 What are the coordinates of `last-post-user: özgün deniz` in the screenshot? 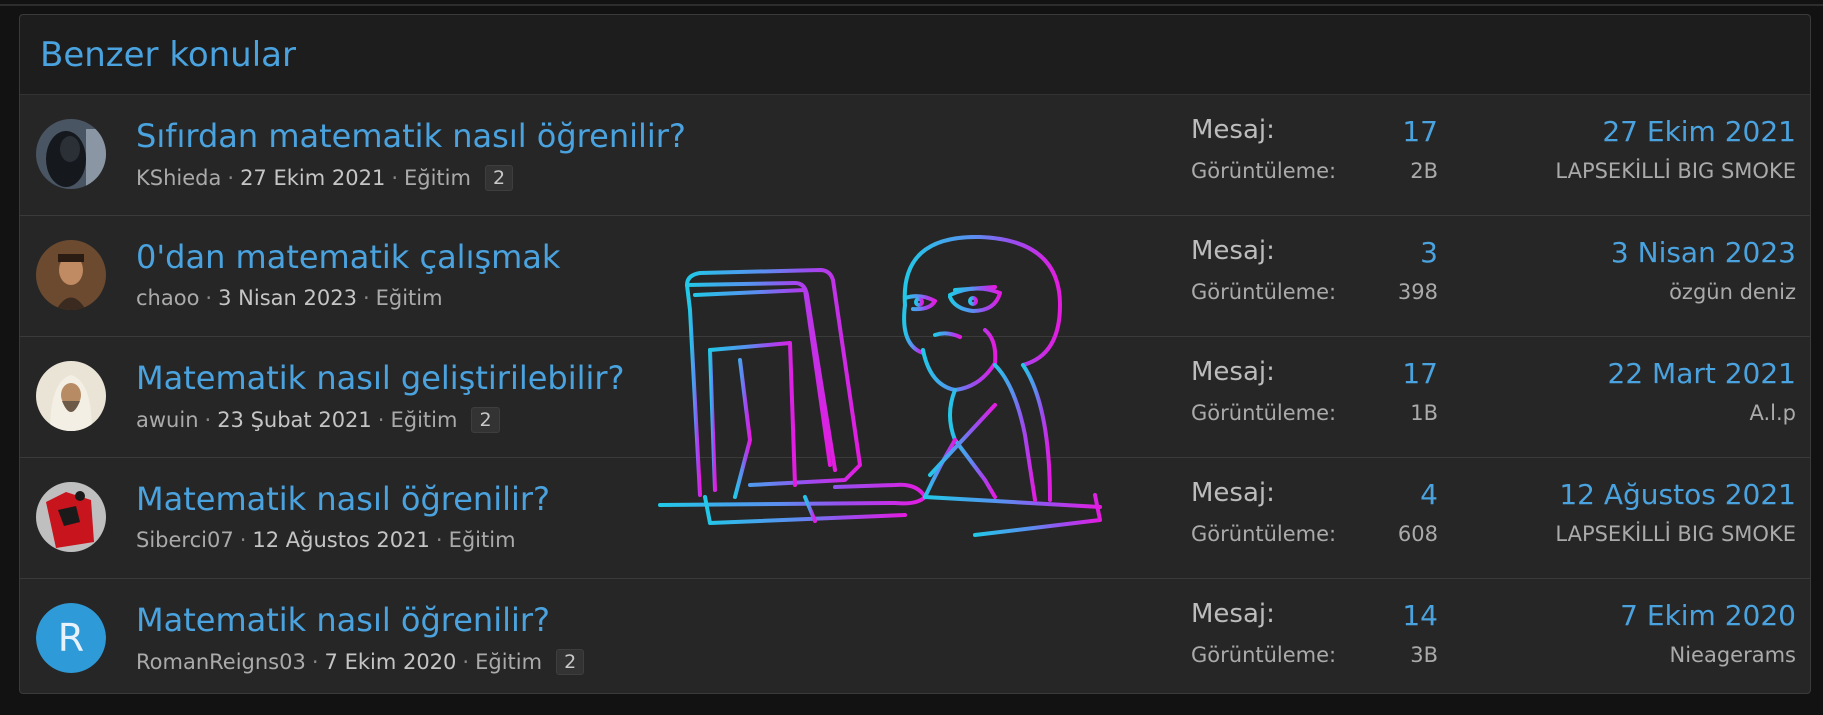 It's located at (1732, 292).